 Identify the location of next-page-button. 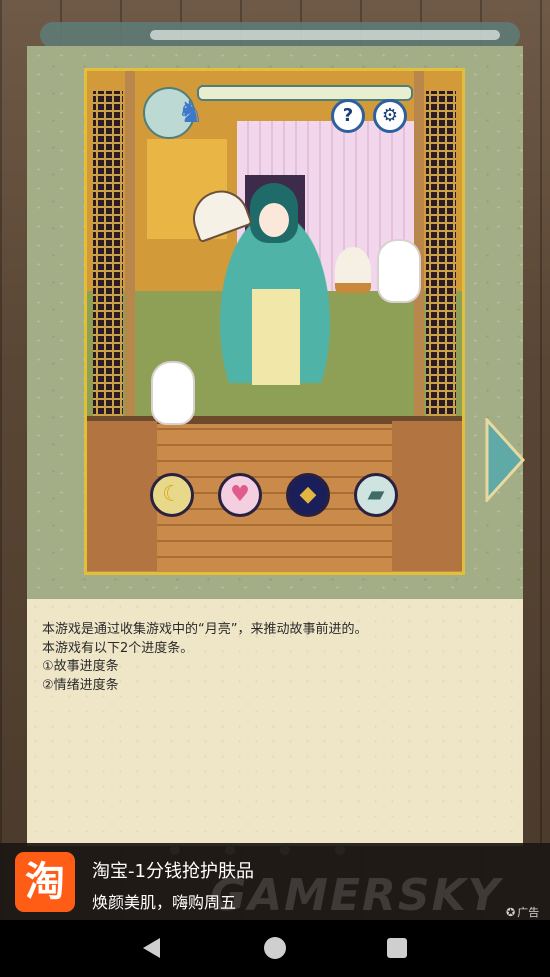
(505, 460).